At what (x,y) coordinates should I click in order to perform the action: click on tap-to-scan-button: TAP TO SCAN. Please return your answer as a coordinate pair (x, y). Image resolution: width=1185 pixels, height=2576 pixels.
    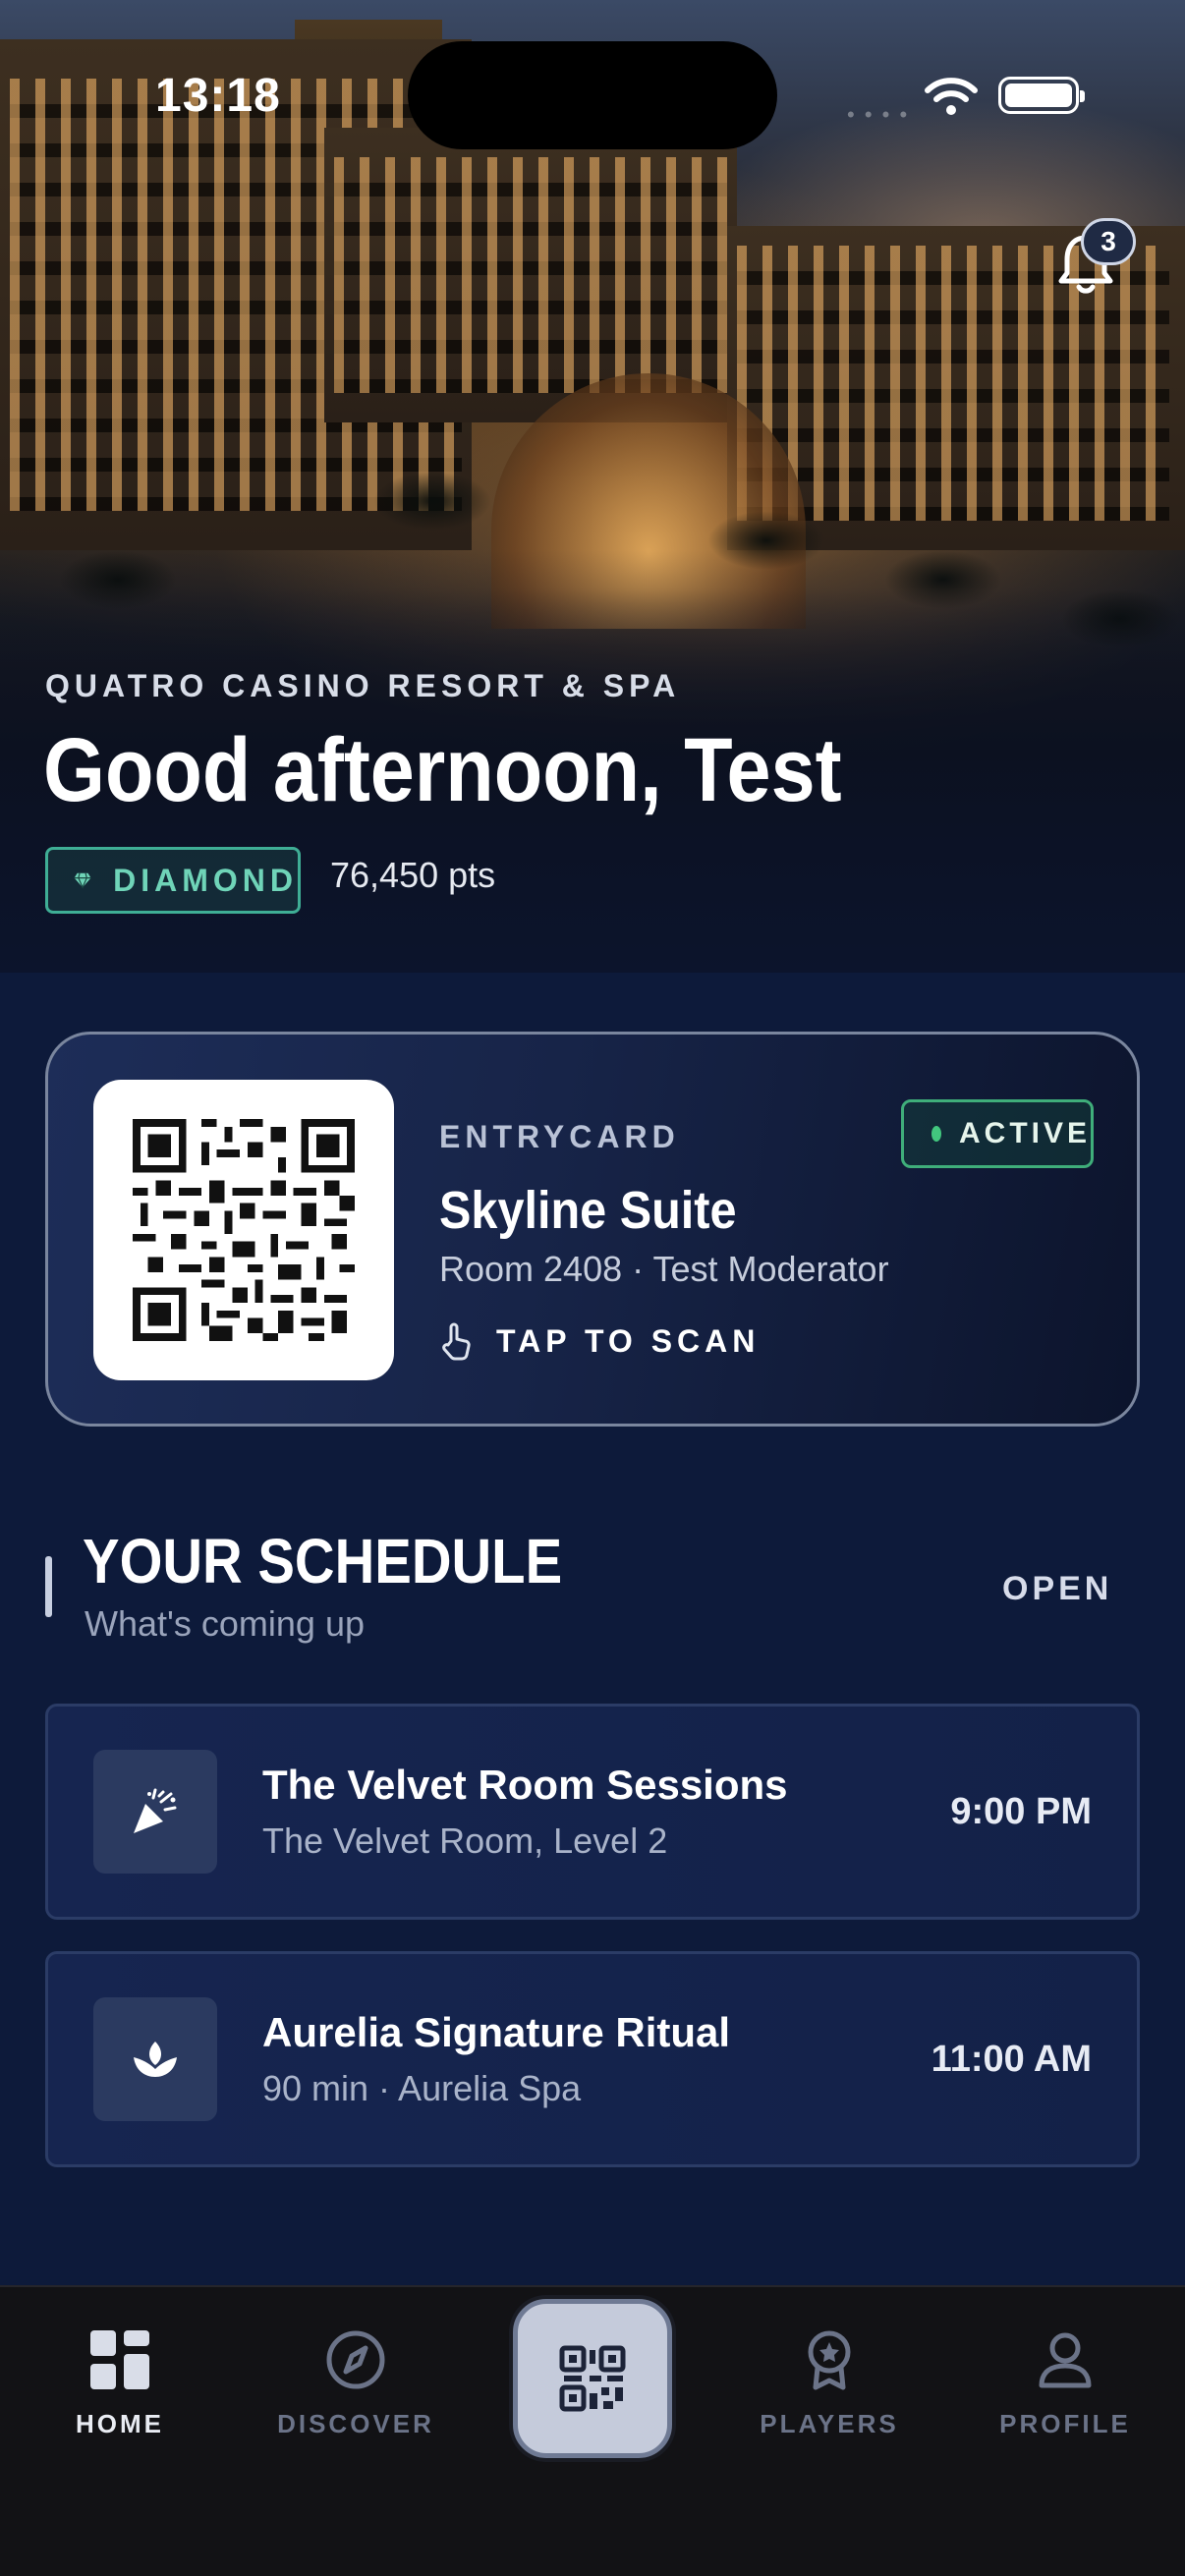
    Looking at the image, I should click on (600, 1341).